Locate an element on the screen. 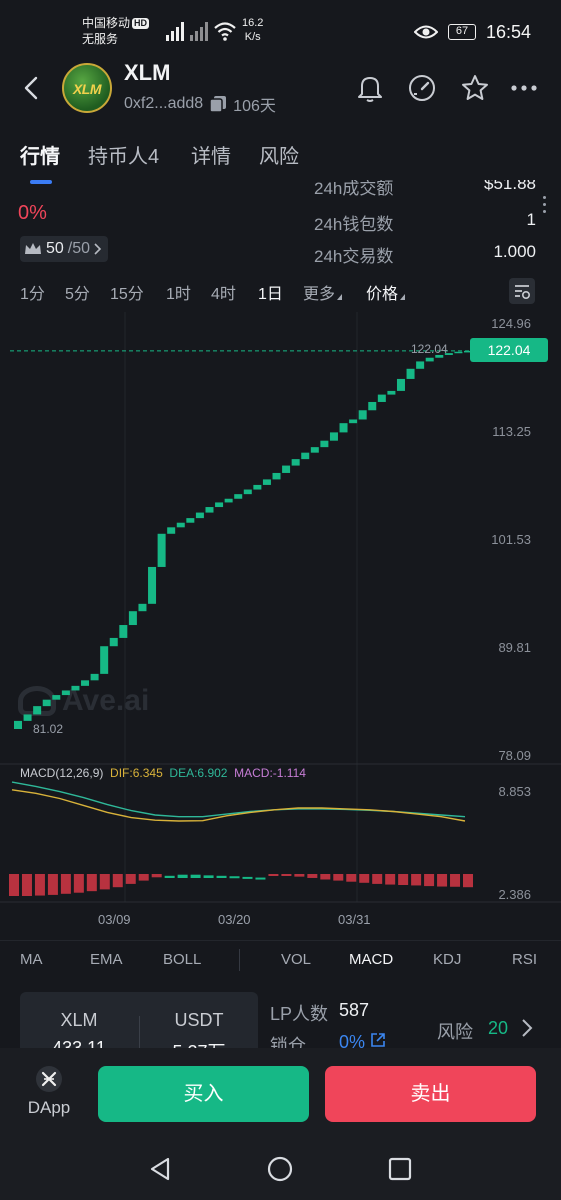  no-service-label: 无服务 is located at coordinates (100, 39).